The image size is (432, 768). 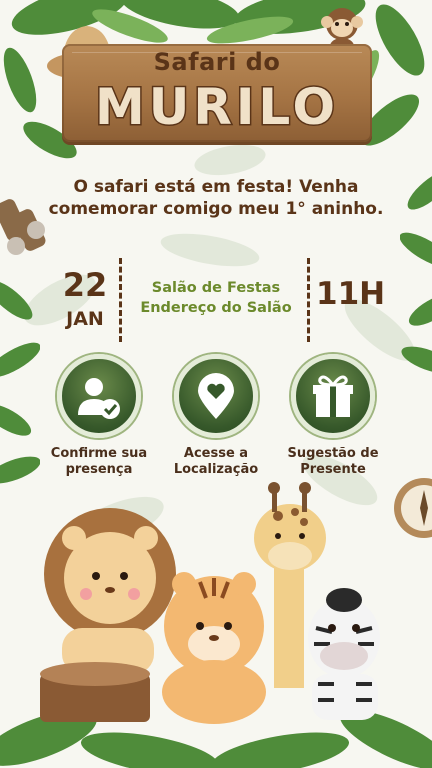 I want to click on rsvp-circle, so click(x=99, y=396).